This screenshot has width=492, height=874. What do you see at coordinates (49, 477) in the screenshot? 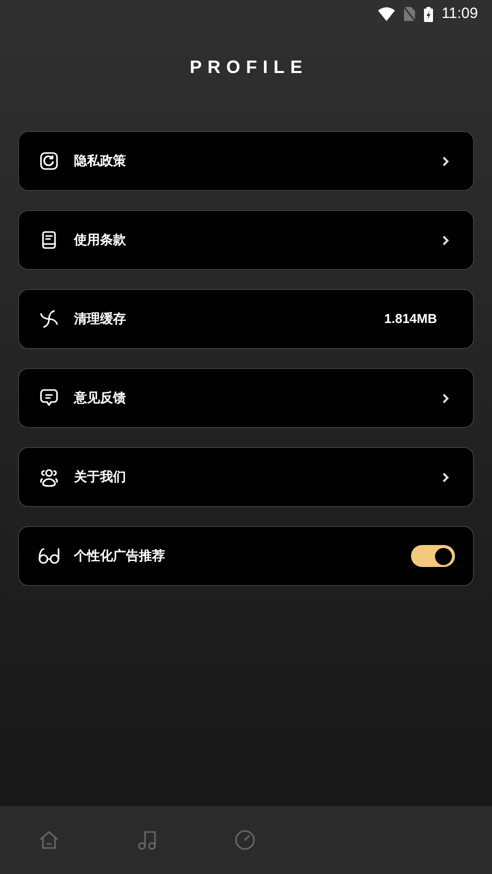
I see `users-icon` at bounding box center [49, 477].